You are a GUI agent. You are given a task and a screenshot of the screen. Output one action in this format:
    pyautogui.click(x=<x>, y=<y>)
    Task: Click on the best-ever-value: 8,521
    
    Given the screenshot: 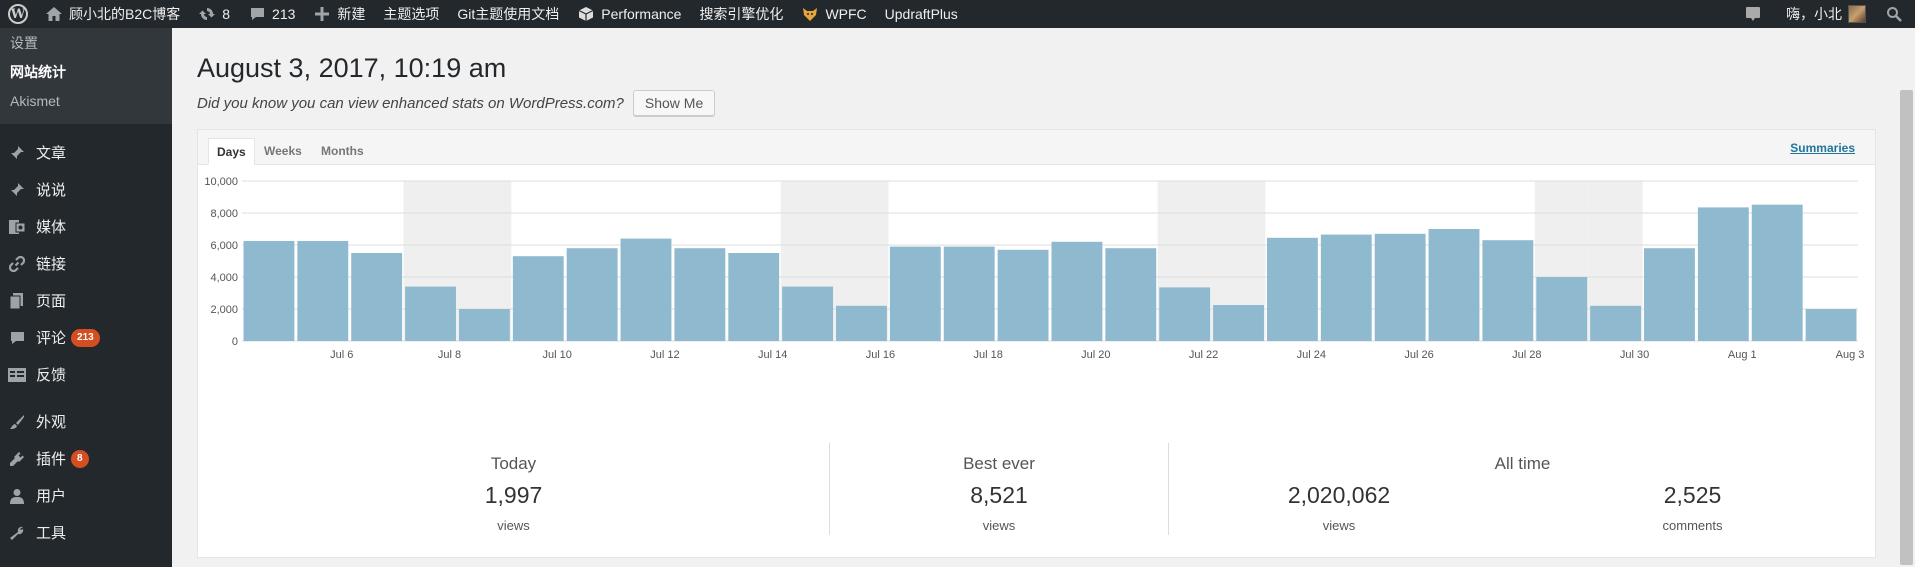 What is the action you would take?
    pyautogui.click(x=999, y=495)
    